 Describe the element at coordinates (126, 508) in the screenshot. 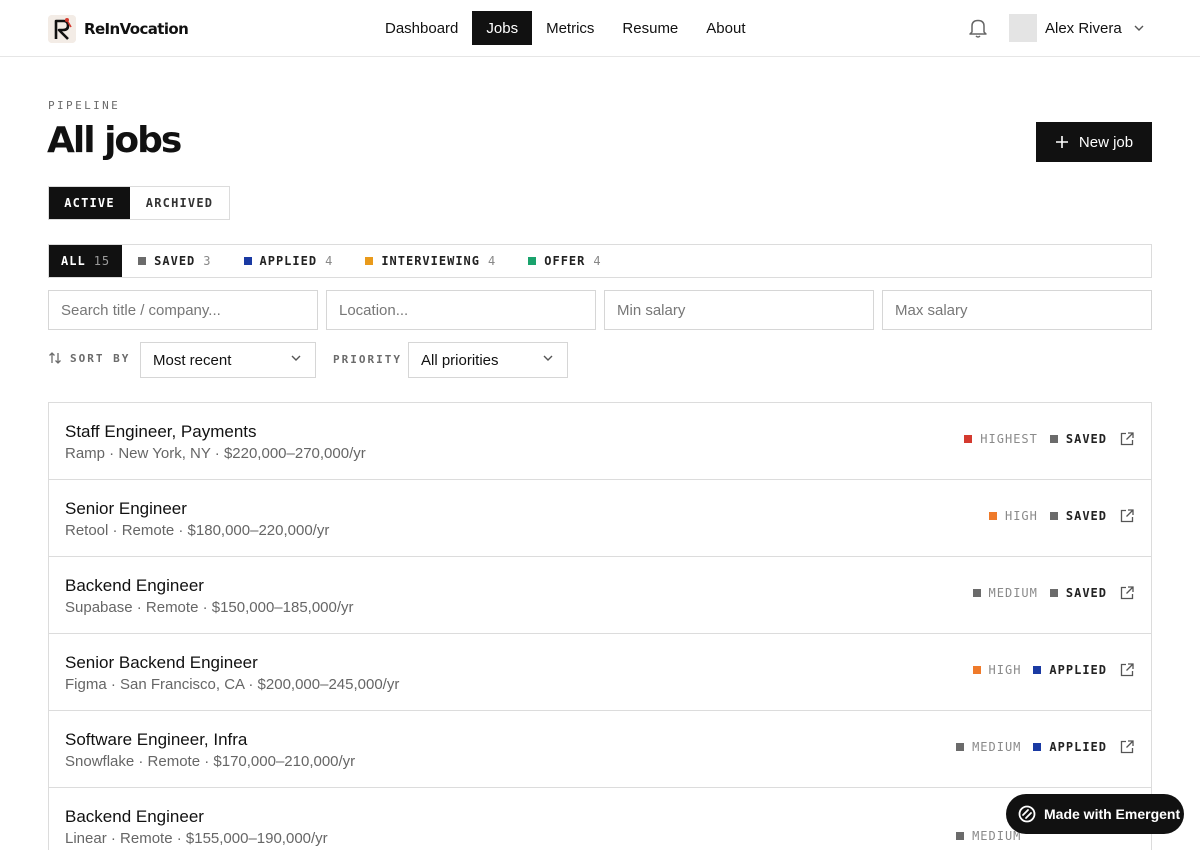

I see `job-title: Senior Engineer` at that location.